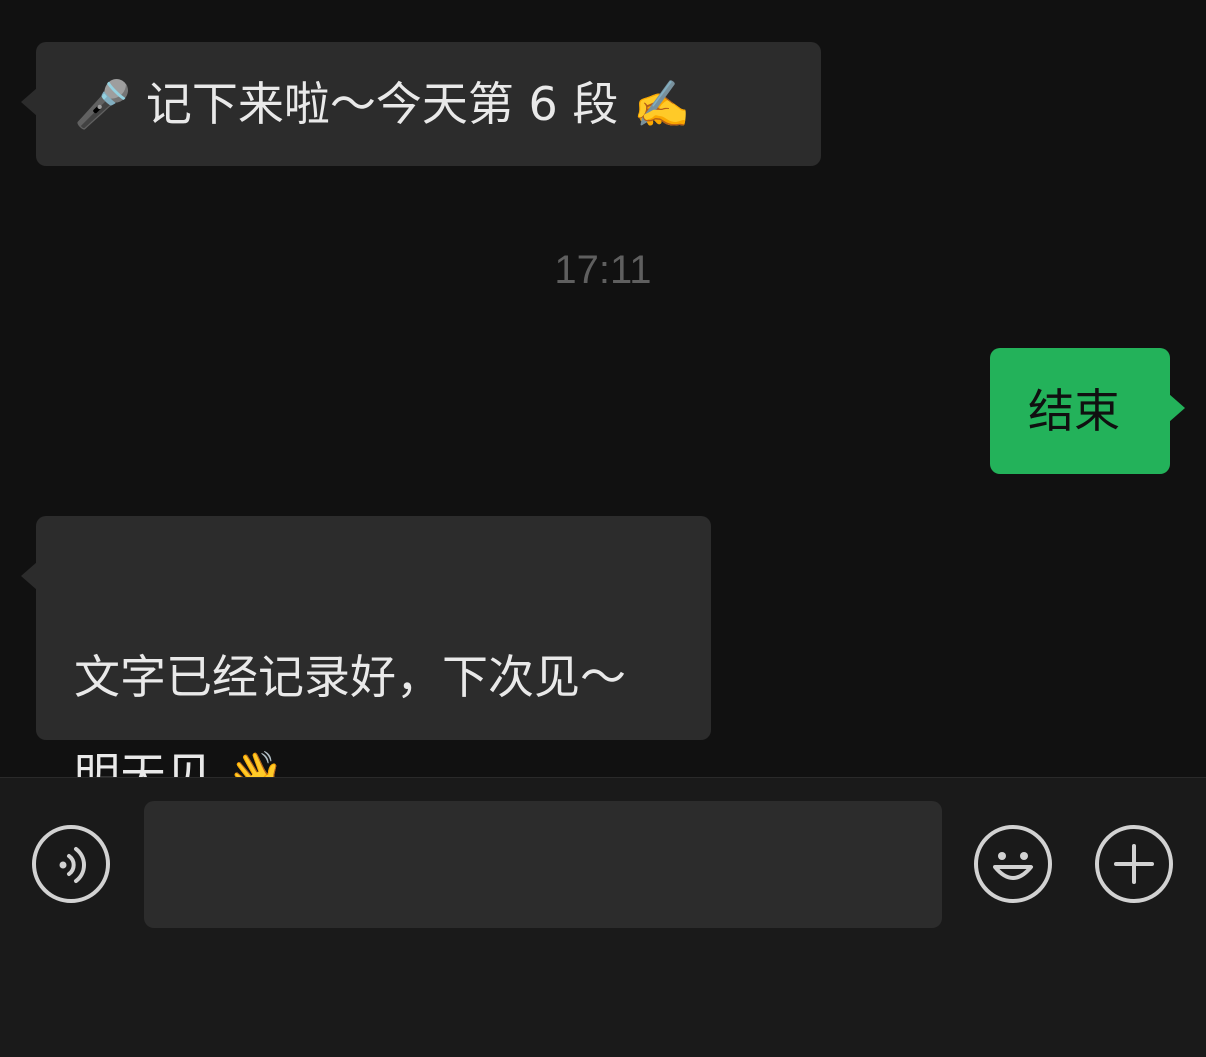 This screenshot has width=1206, height=1057. What do you see at coordinates (382, 104) in the screenshot?
I see `message-text: 🎤 记下来啦～今天第 6 段 ✍️` at bounding box center [382, 104].